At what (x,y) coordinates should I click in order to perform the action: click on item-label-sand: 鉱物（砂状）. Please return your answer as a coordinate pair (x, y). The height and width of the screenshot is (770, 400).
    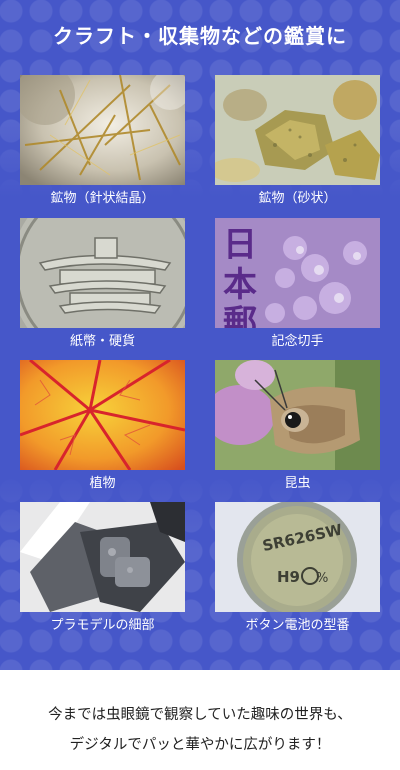
    Looking at the image, I should click on (297, 198).